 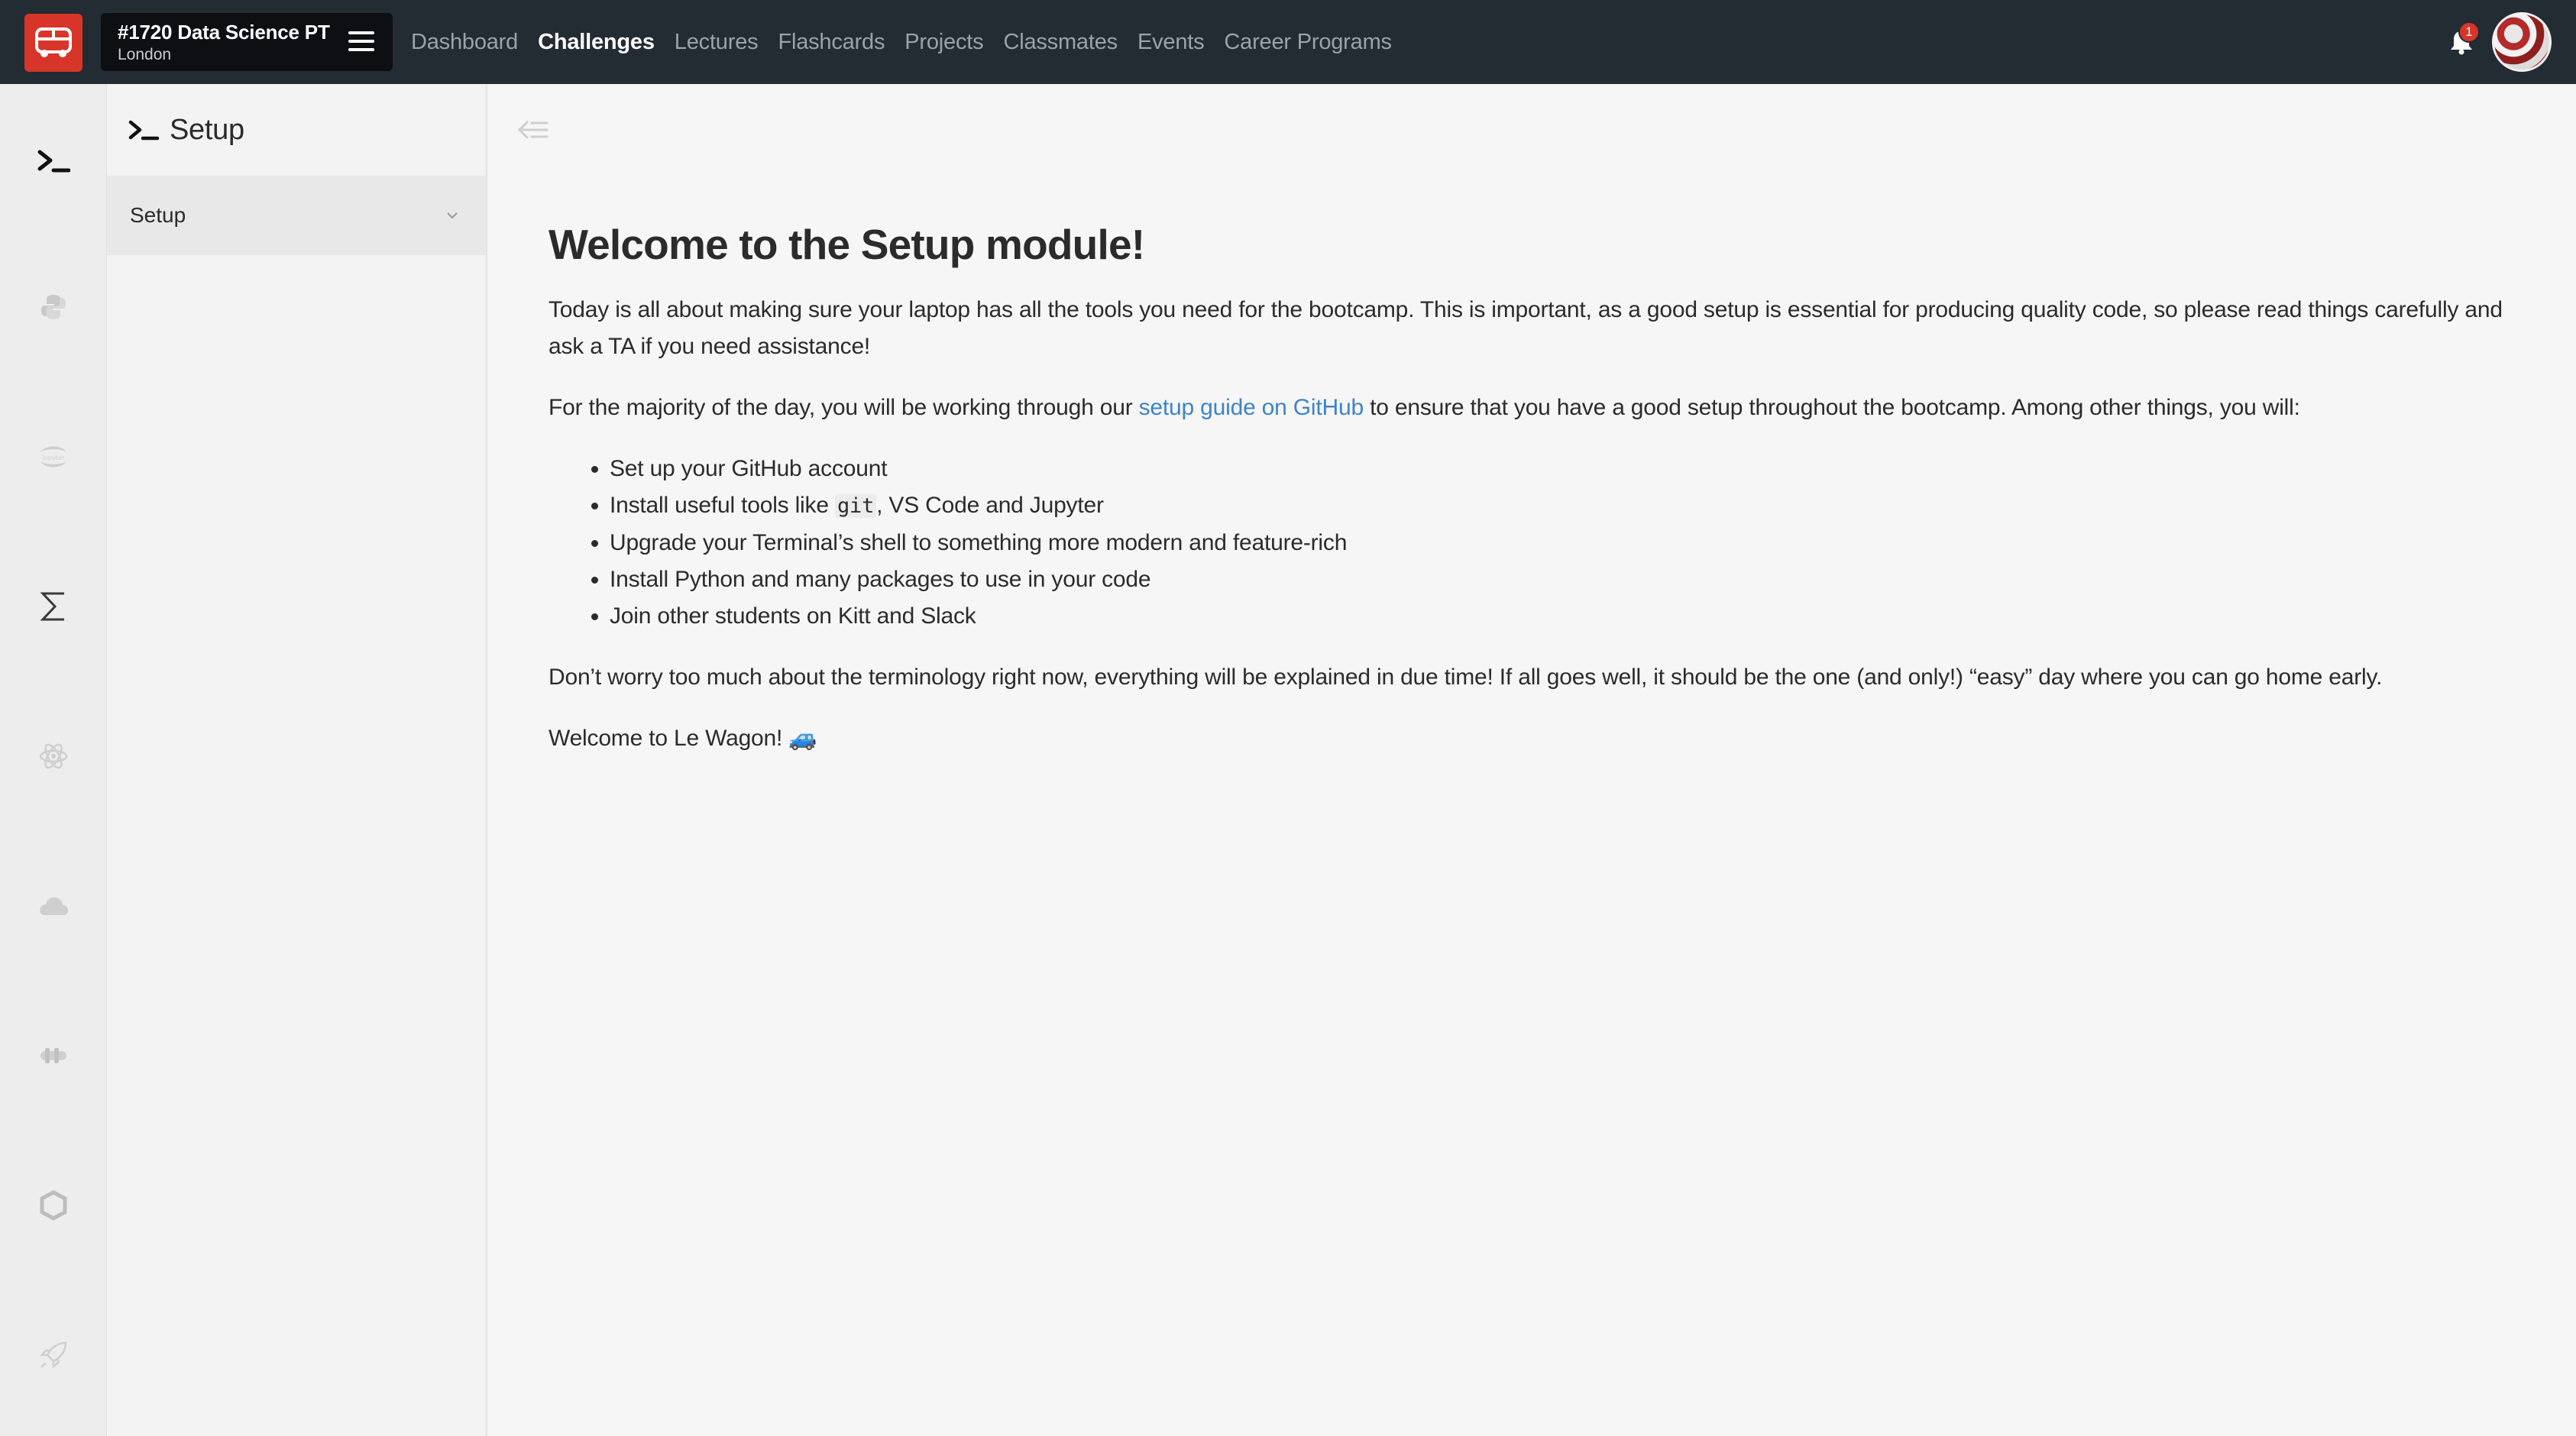 What do you see at coordinates (1572, 617) in the screenshot?
I see `list-item: Join other students on Kitt and Slack` at bounding box center [1572, 617].